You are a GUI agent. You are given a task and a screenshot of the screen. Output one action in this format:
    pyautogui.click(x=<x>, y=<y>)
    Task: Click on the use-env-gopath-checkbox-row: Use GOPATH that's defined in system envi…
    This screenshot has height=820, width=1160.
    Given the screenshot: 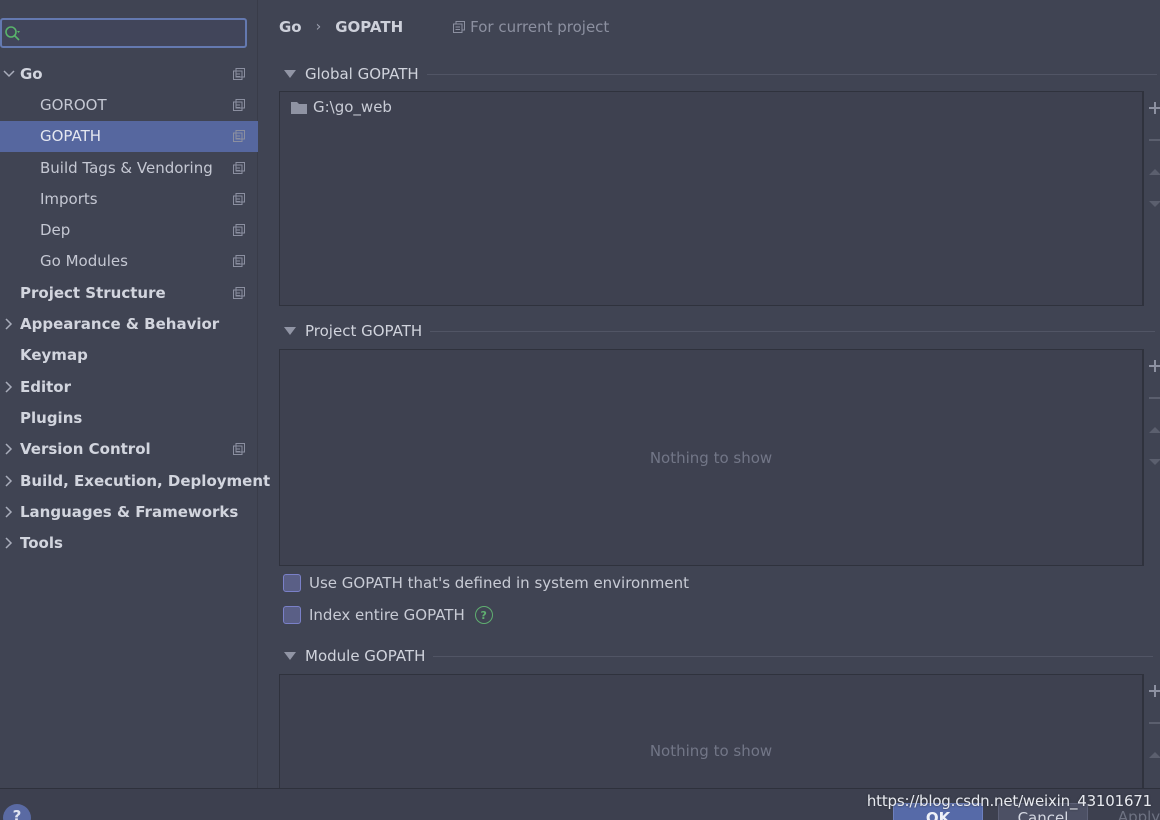 What is the action you would take?
    pyautogui.click(x=486, y=583)
    